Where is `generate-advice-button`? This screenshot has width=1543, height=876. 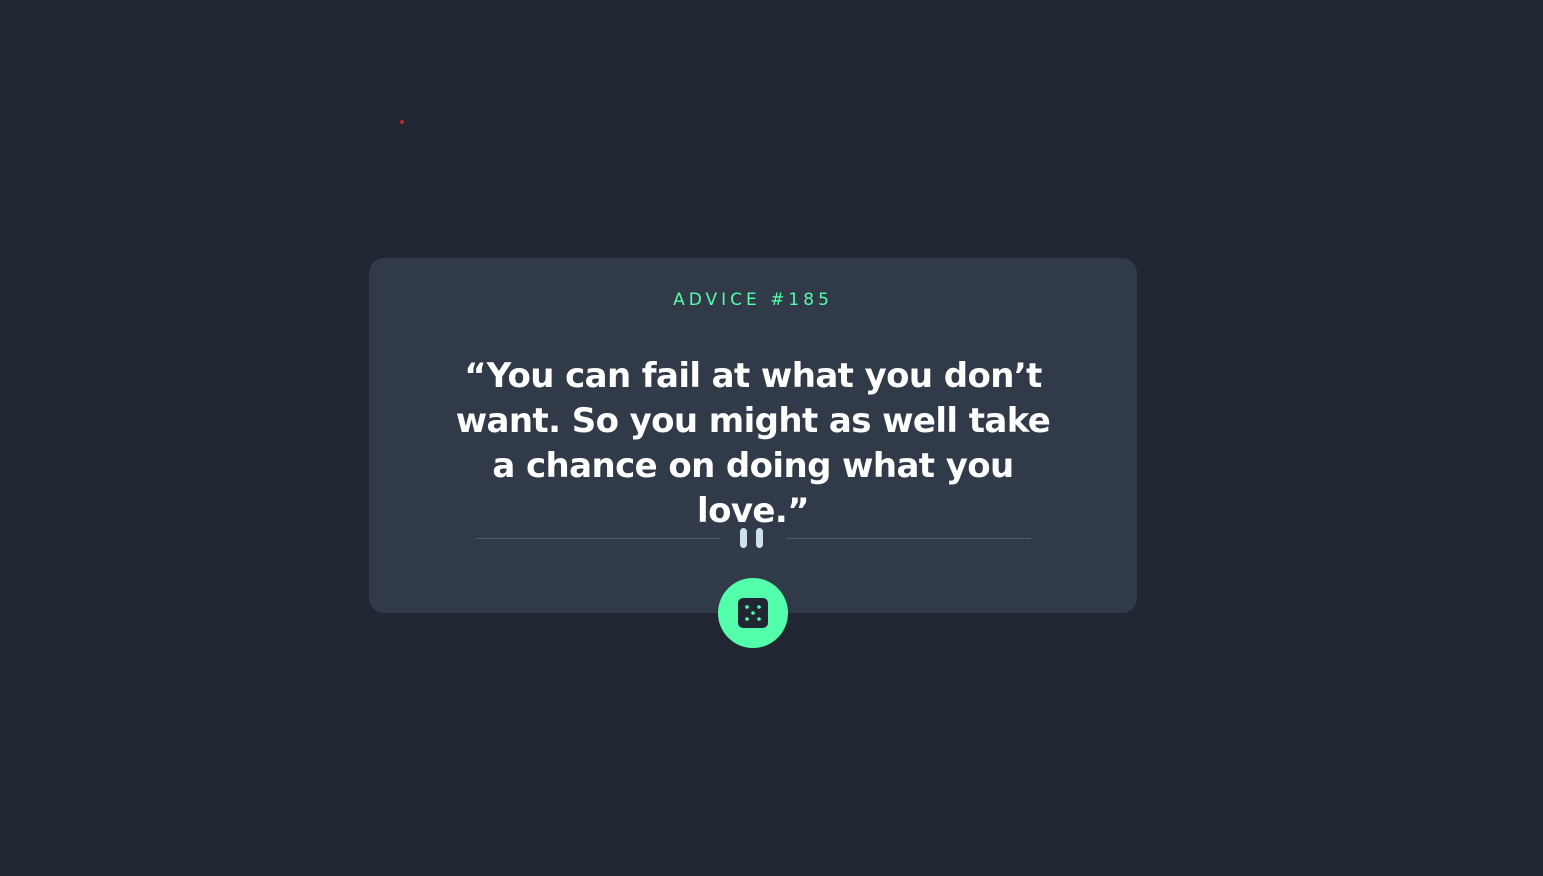
generate-advice-button is located at coordinates (753, 613).